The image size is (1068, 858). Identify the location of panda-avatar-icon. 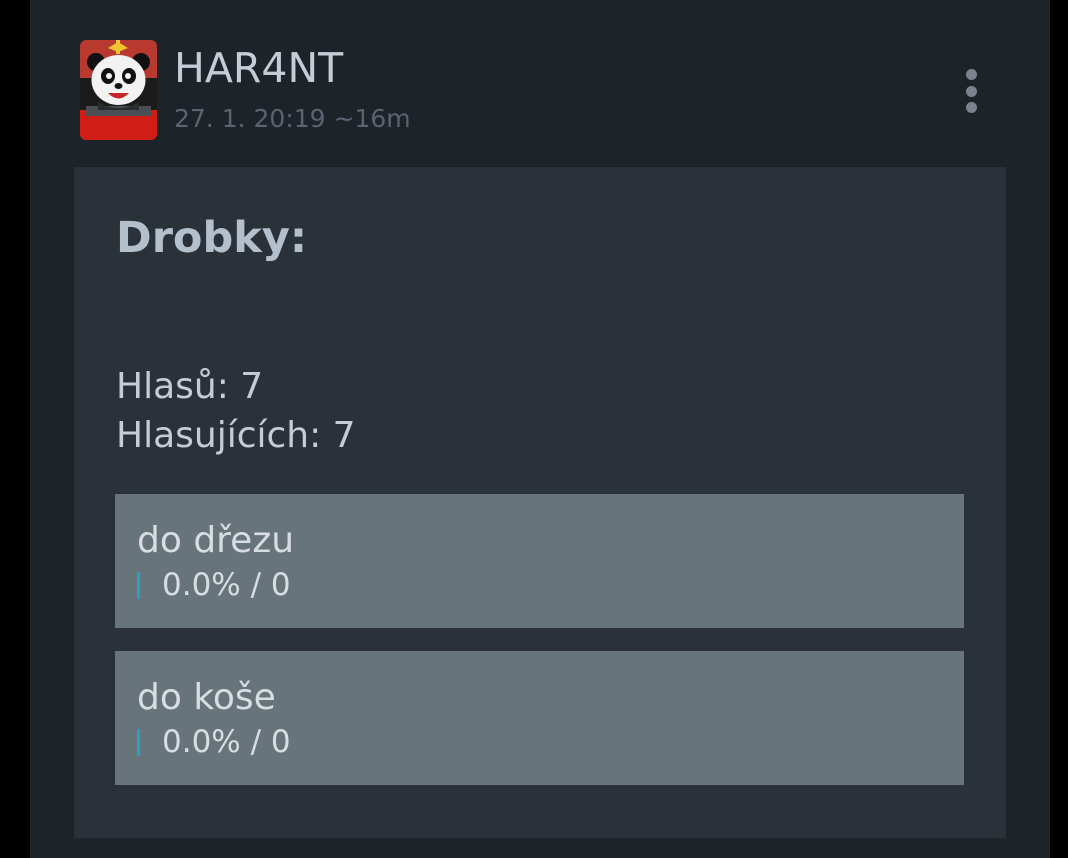
(118, 90).